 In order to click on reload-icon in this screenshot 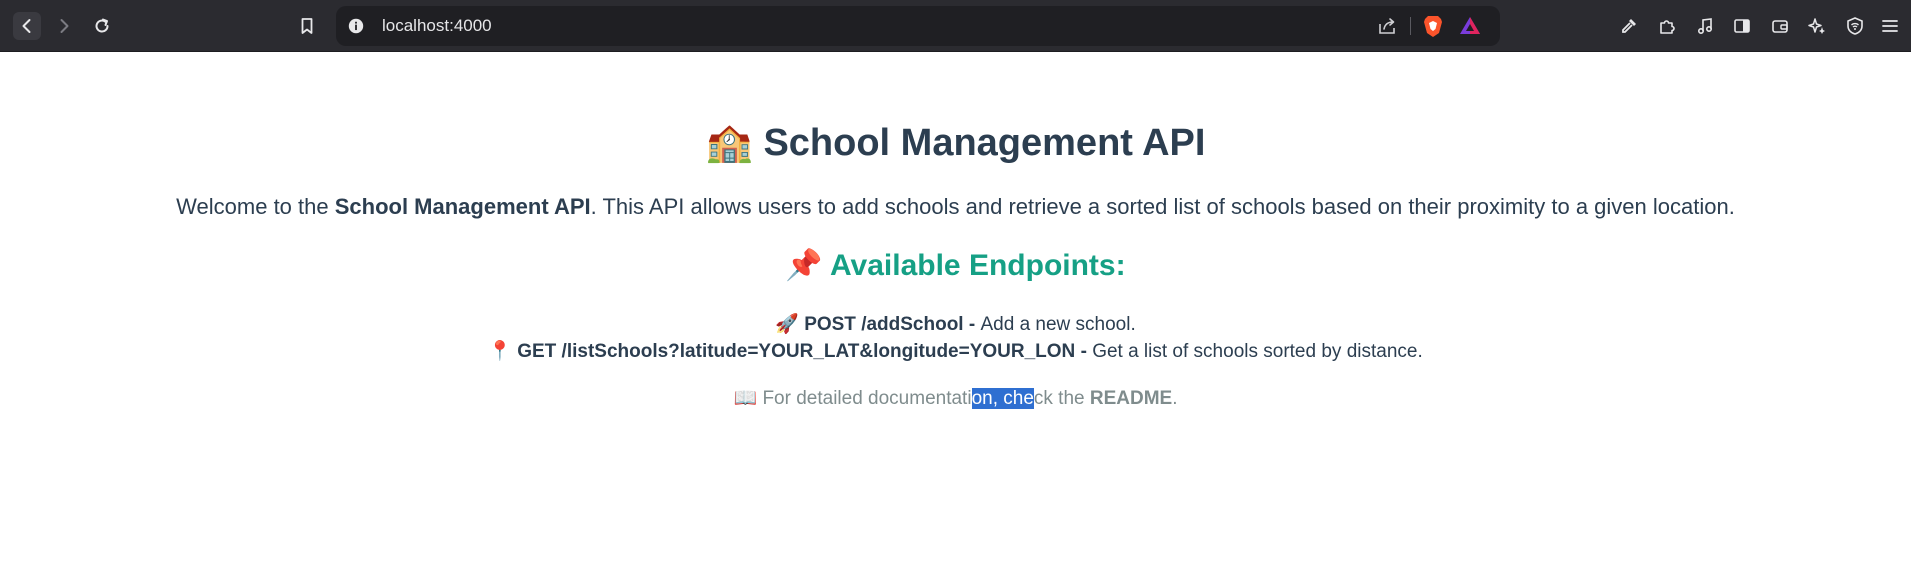, I will do `click(102, 25)`.